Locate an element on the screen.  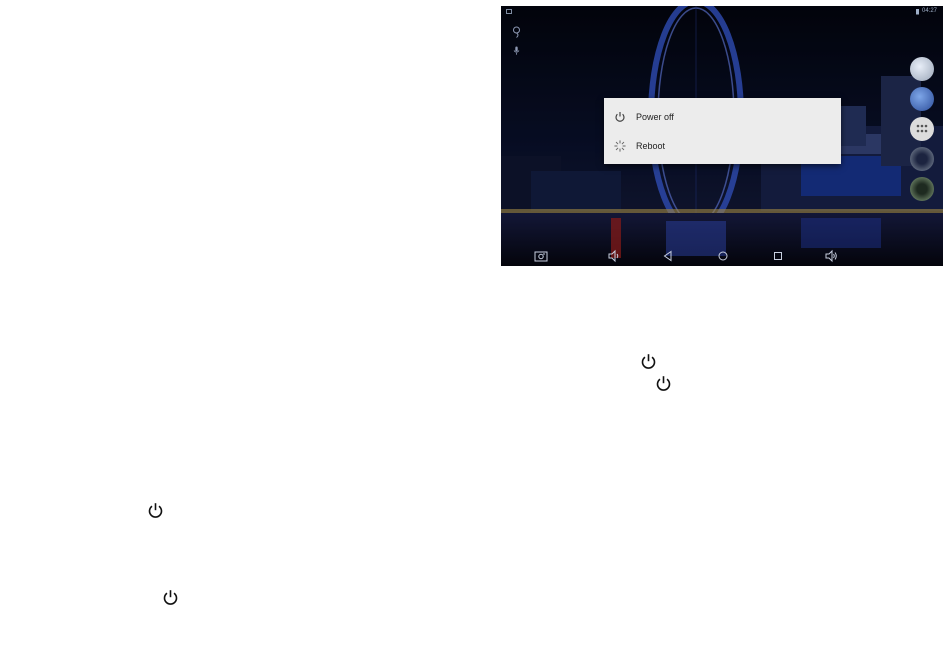
app-icon-settings is located at coordinates (922, 159).